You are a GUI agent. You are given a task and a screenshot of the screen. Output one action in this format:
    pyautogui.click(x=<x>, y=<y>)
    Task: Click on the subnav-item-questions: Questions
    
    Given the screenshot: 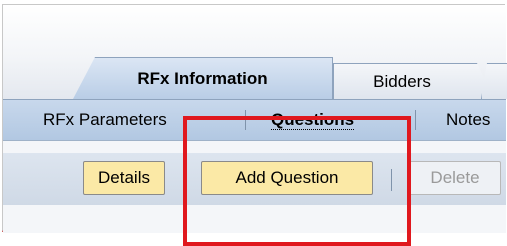 What is the action you would take?
    pyautogui.click(x=313, y=120)
    